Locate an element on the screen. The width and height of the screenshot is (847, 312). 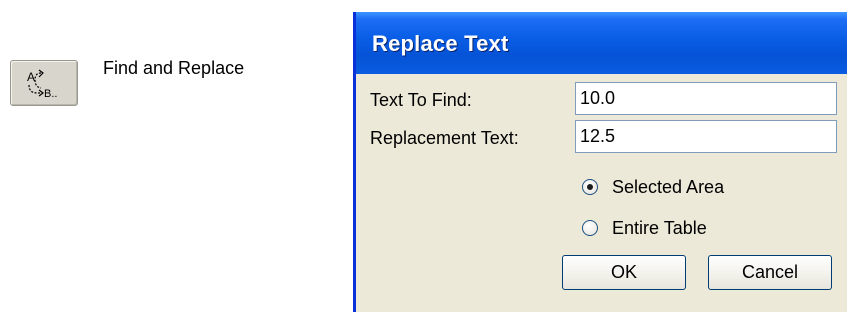
icon-glyph-to: B.. is located at coordinates (50, 94).